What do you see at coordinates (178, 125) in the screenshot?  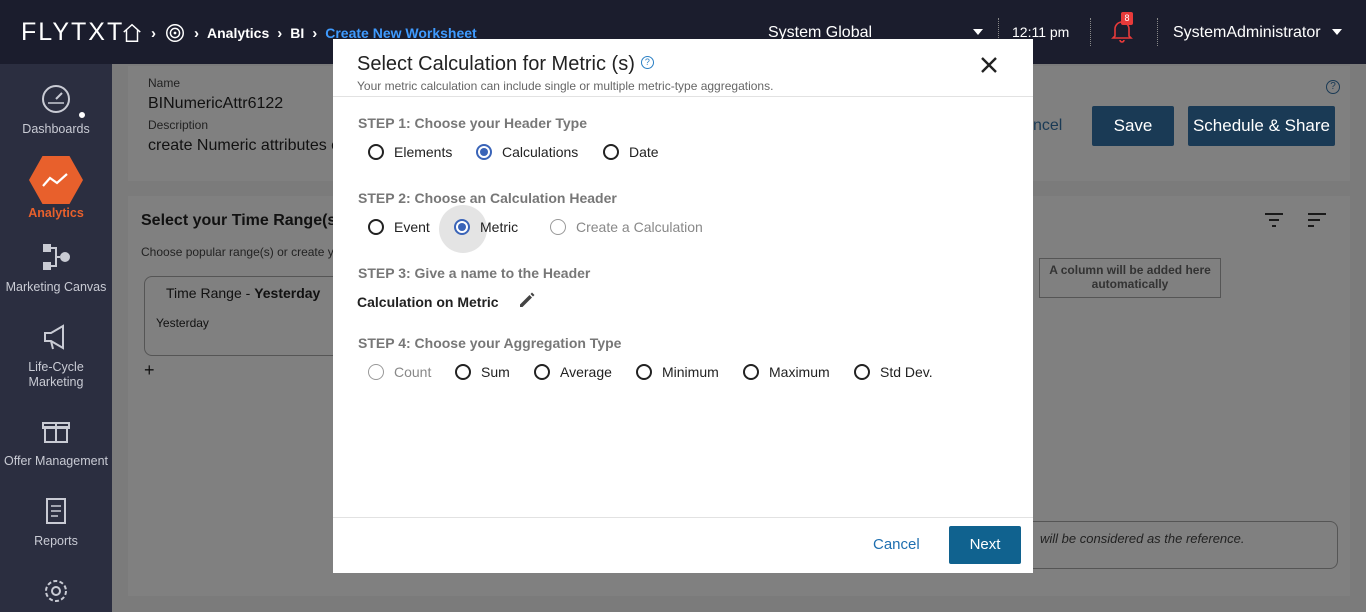 I see `description-label: Description` at bounding box center [178, 125].